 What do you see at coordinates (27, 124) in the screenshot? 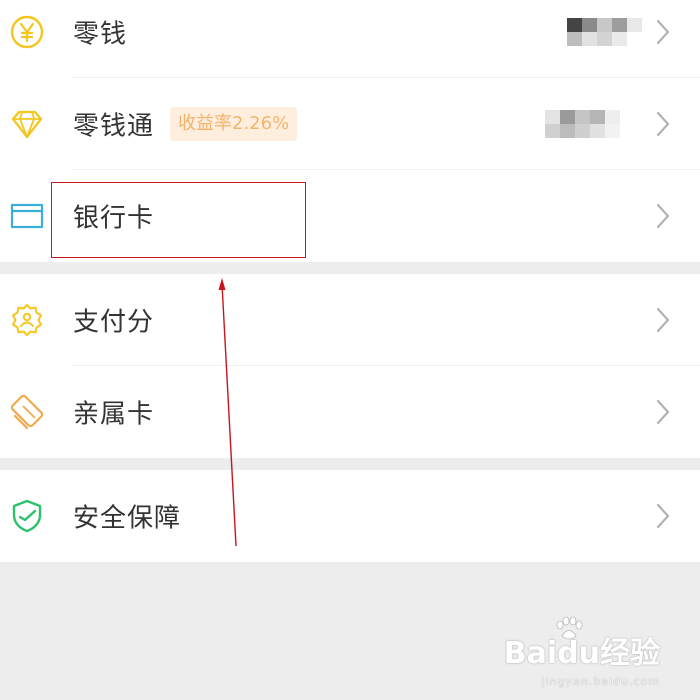
I see `diamond-icon` at bounding box center [27, 124].